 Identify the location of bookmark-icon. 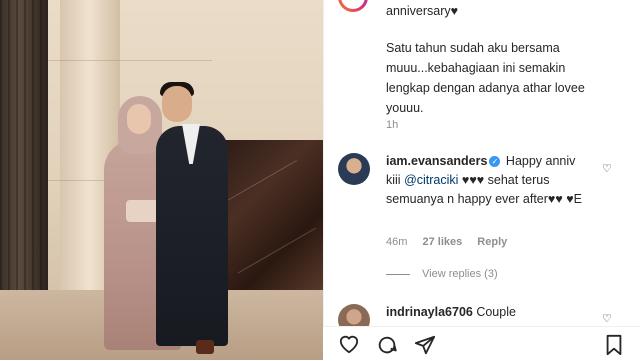
(614, 345).